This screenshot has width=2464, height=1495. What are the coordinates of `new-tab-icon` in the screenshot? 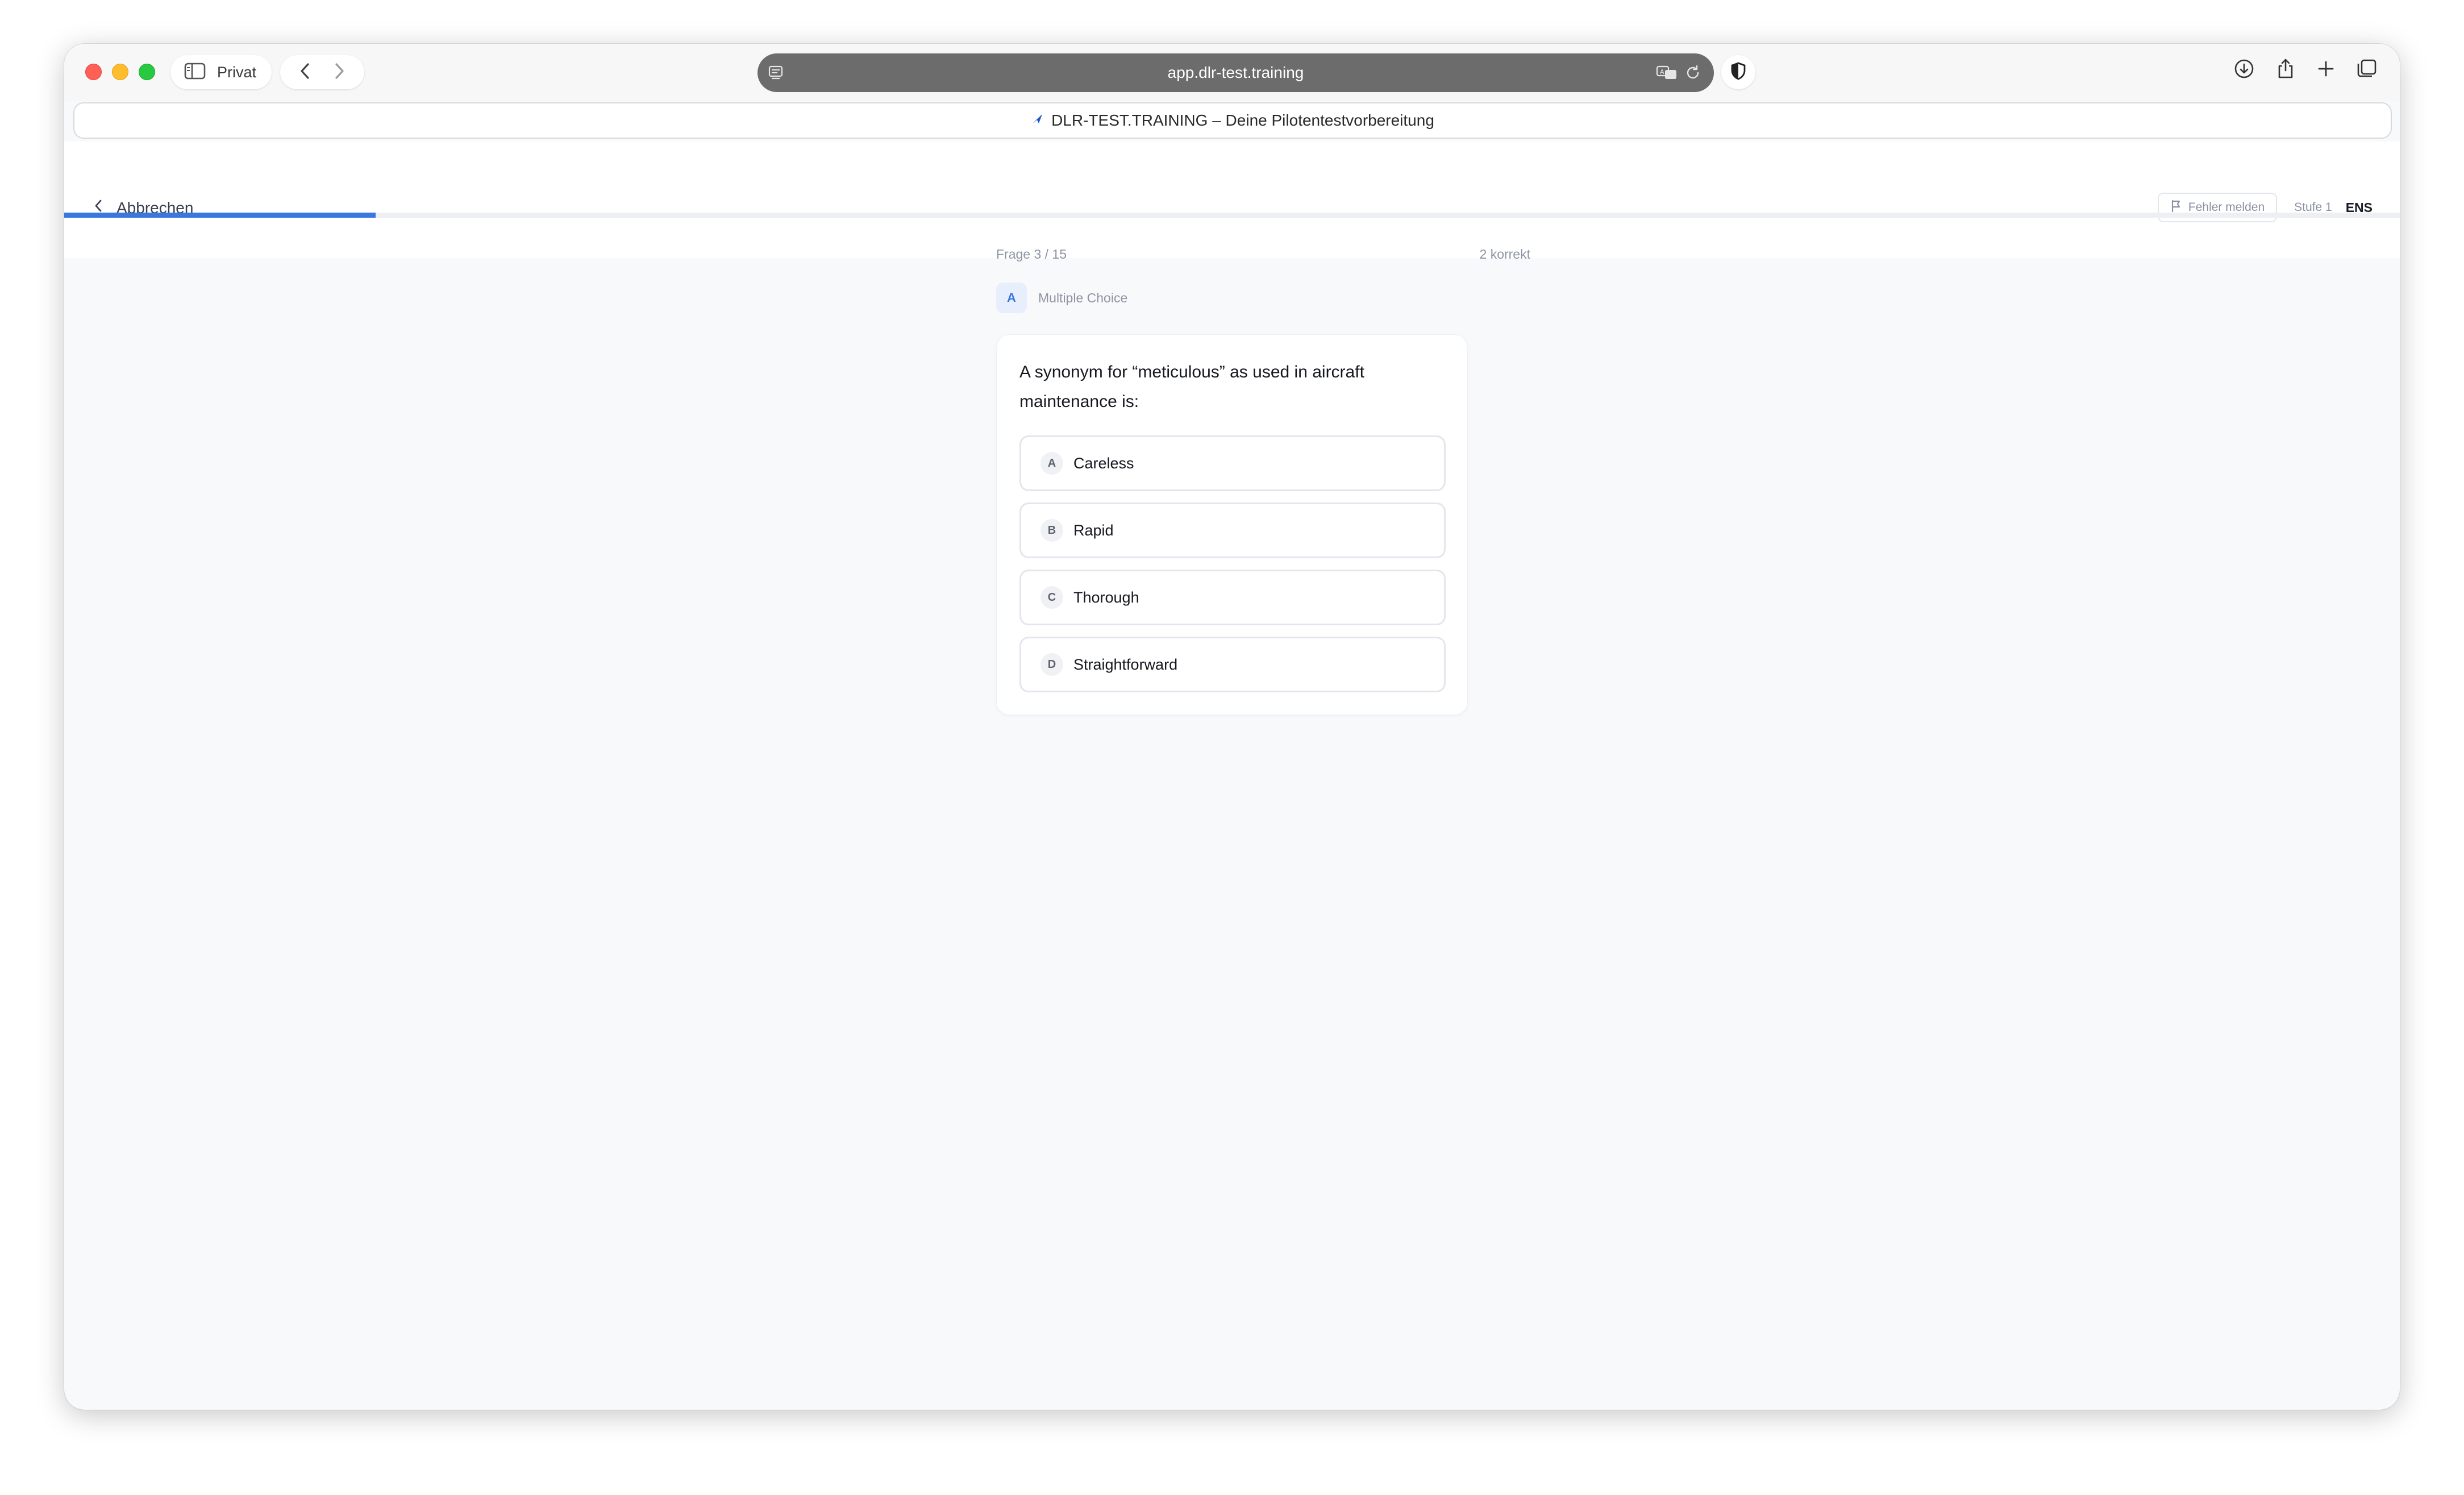 It's located at (2326, 70).